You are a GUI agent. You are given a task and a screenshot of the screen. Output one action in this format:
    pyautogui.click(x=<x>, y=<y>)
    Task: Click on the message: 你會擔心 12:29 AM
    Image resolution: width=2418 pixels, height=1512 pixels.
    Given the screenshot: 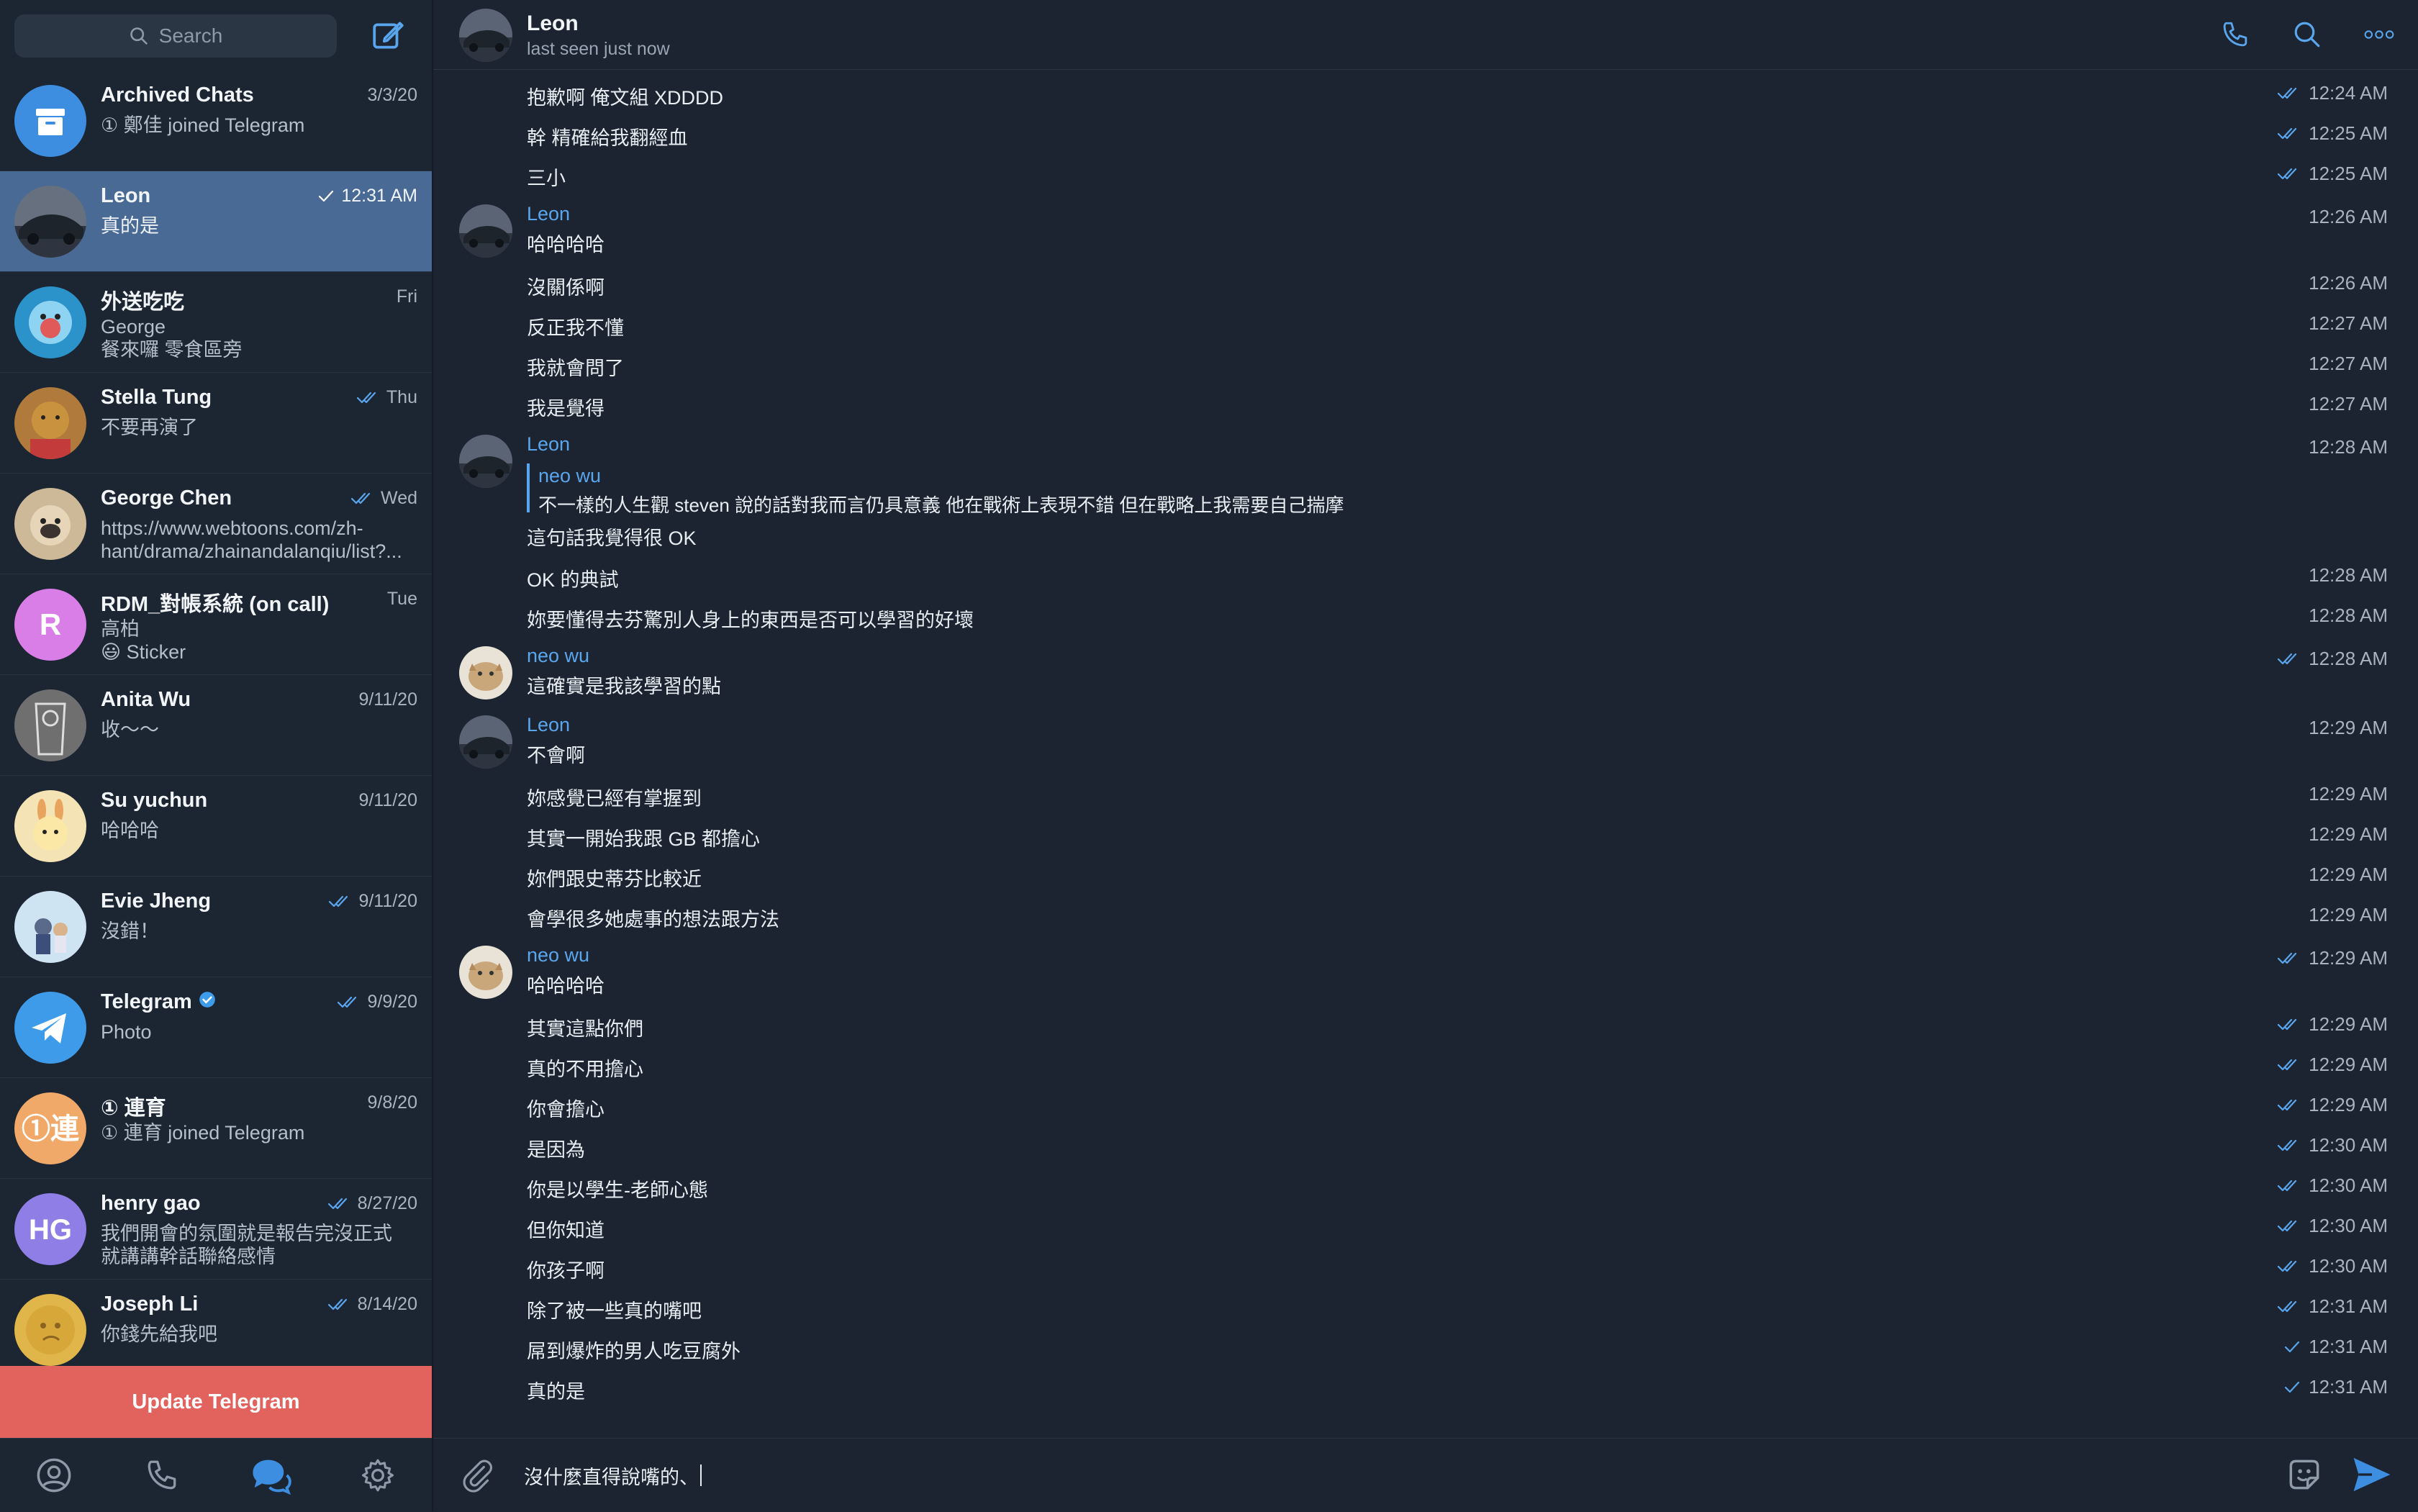 What is the action you would take?
    pyautogui.click(x=1425, y=1107)
    